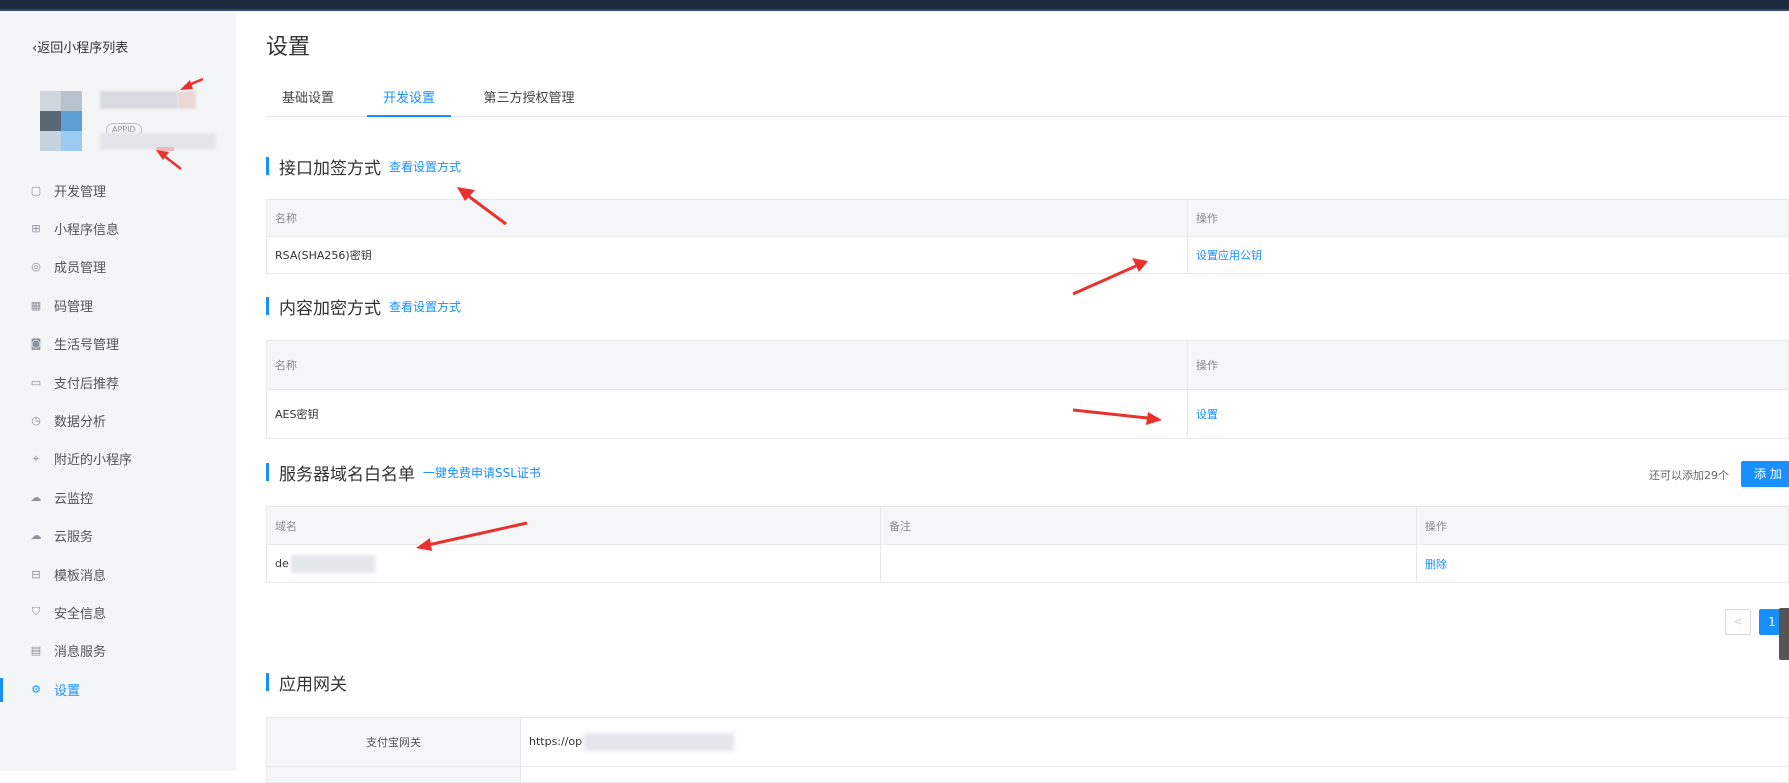 The image size is (1789, 783). I want to click on appid-redaction-mark, so click(165, 149).